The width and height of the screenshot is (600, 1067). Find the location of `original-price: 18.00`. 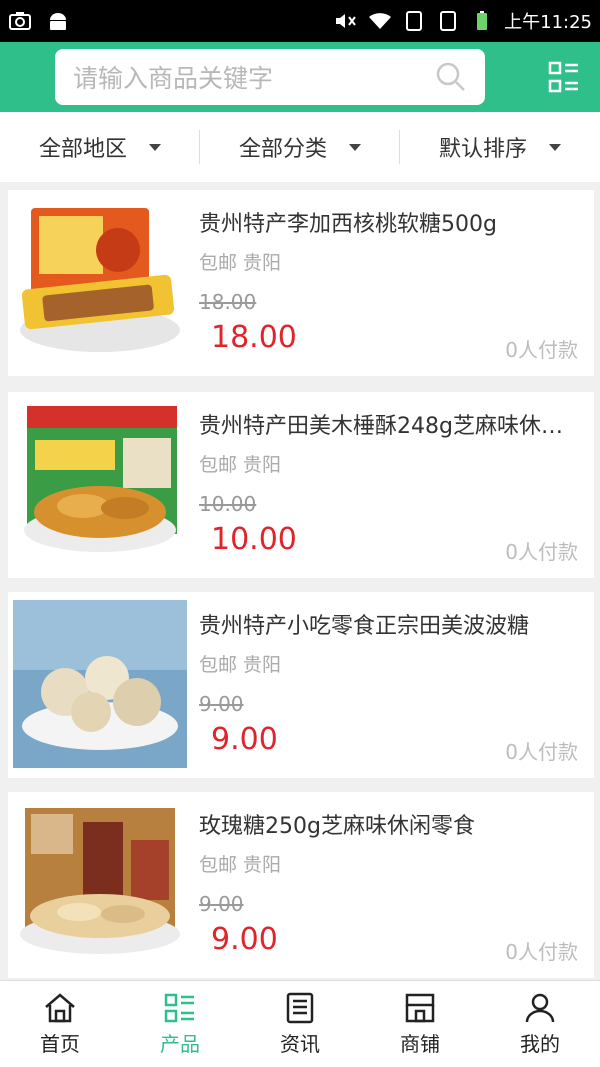

original-price: 18.00 is located at coordinates (228, 302).